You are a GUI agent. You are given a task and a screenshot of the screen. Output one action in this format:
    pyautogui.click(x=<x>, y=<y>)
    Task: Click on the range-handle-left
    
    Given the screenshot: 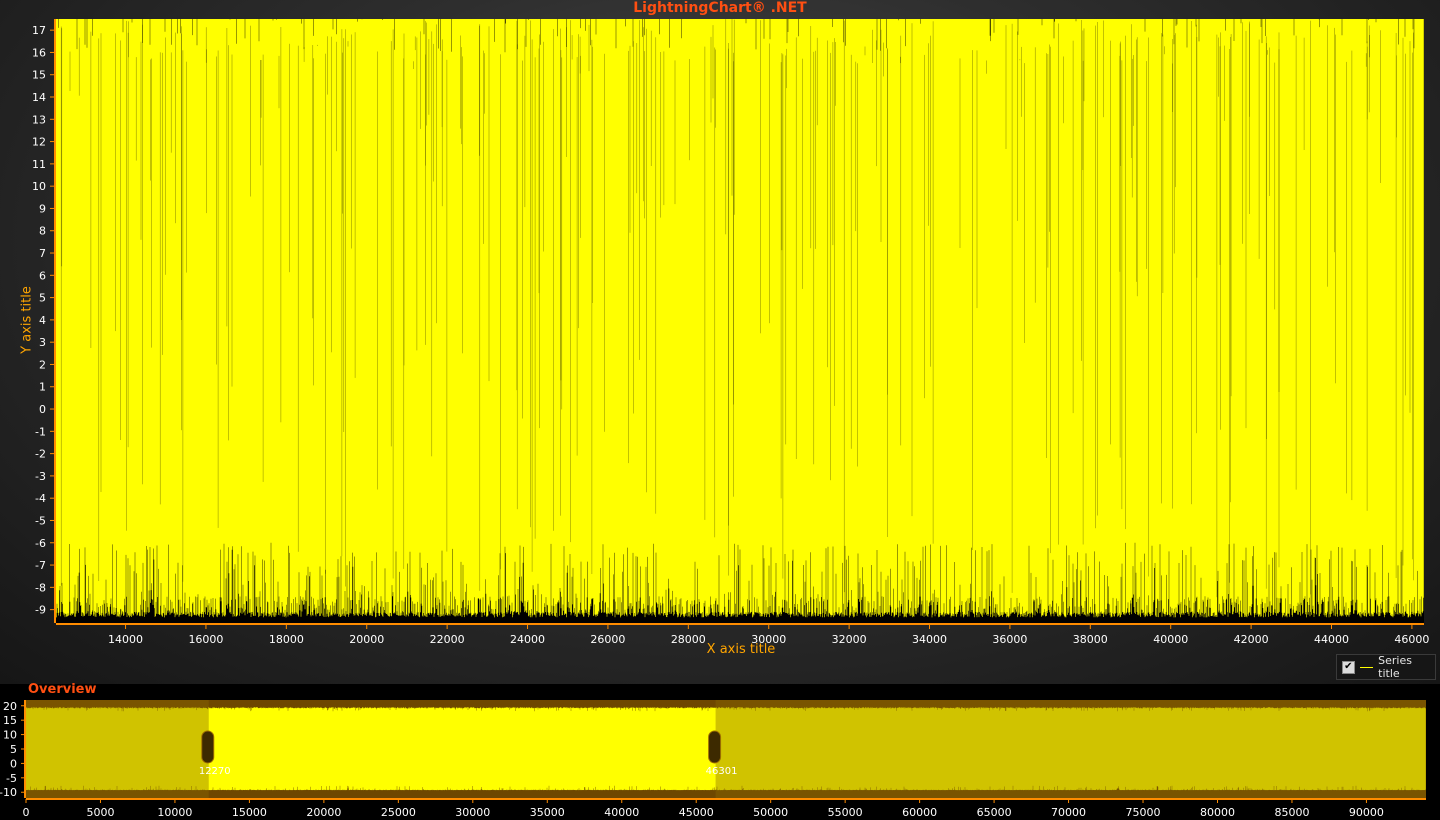 What is the action you would take?
    pyautogui.click(x=208, y=747)
    